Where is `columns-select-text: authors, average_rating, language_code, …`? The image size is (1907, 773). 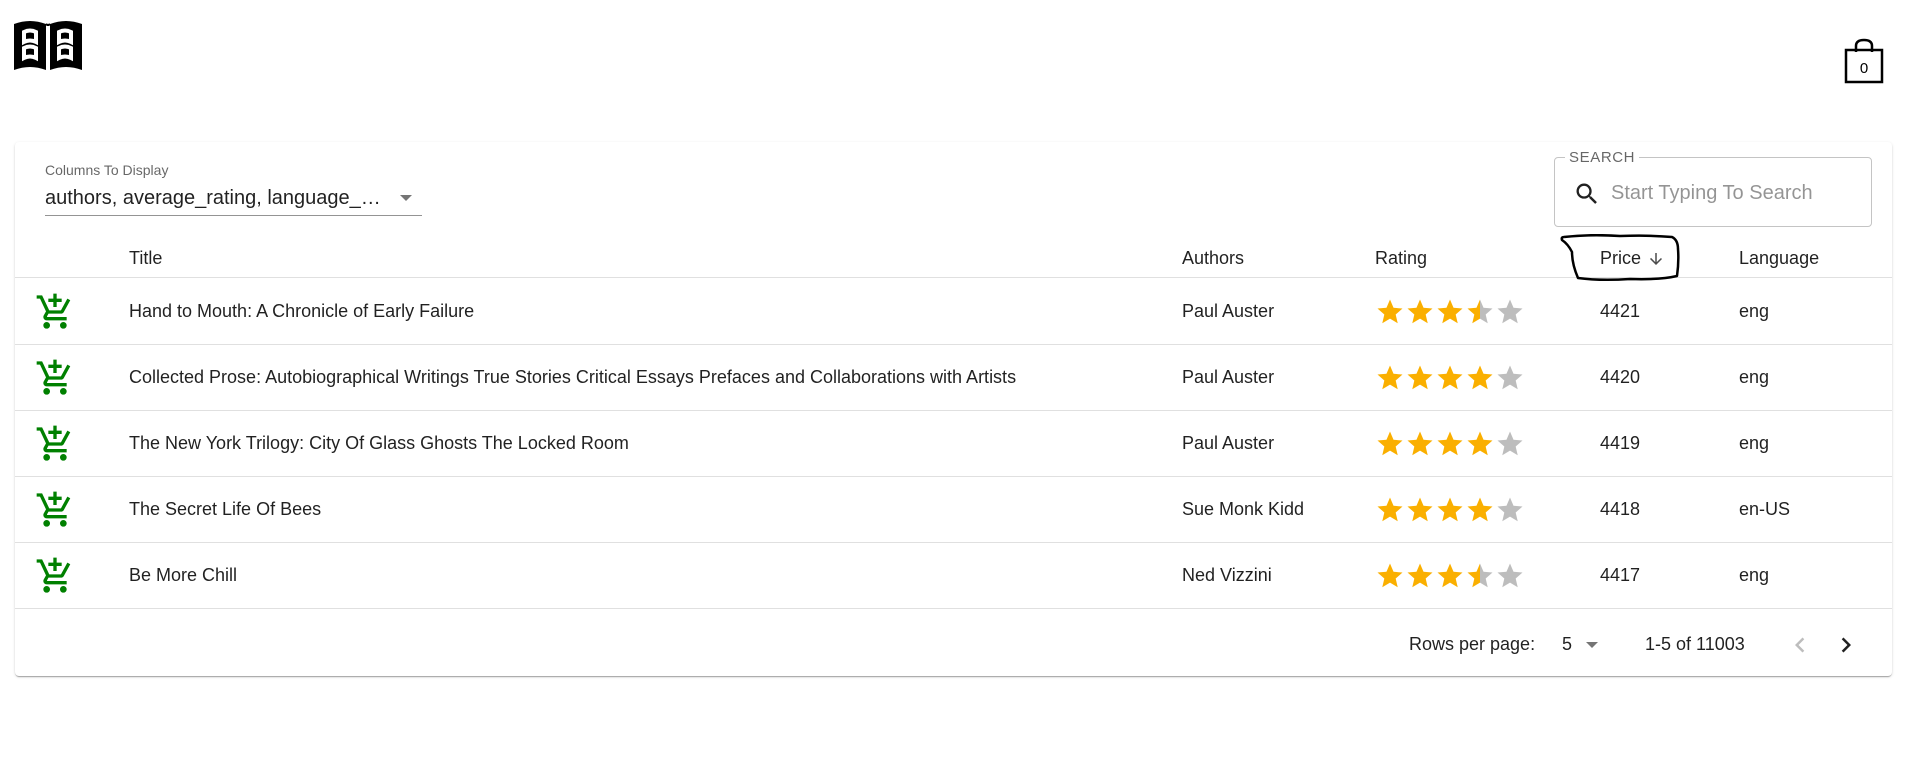
columns-select-text: authors, average_rating, language_code, … is located at coordinates (216, 198).